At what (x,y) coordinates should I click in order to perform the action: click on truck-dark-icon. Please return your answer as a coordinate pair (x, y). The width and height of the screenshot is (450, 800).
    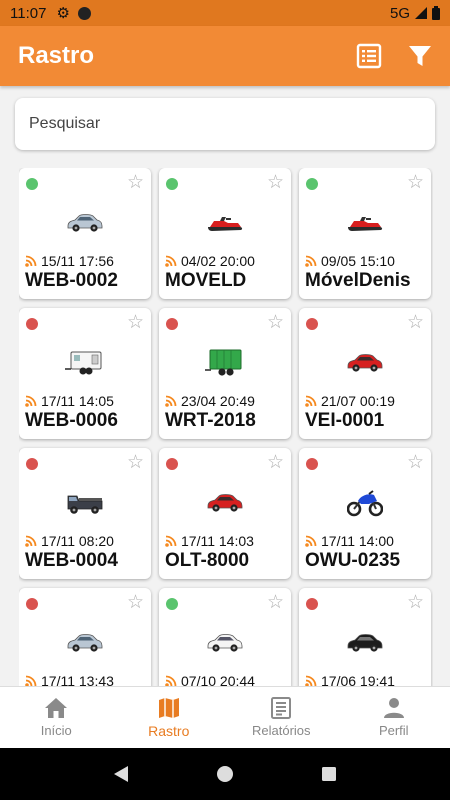
    Looking at the image, I should click on (85, 503).